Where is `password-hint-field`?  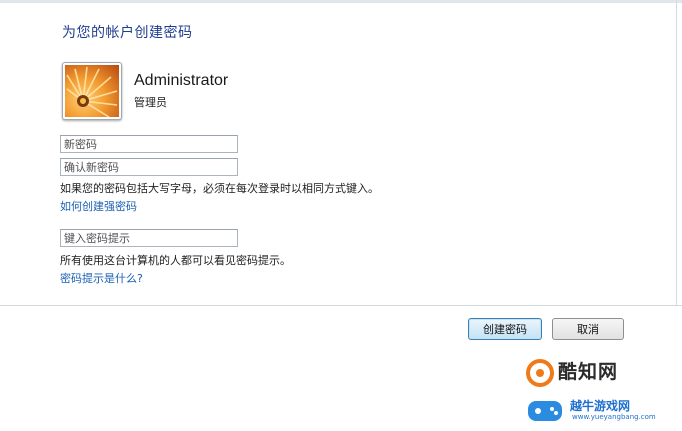 password-hint-field is located at coordinates (149, 238).